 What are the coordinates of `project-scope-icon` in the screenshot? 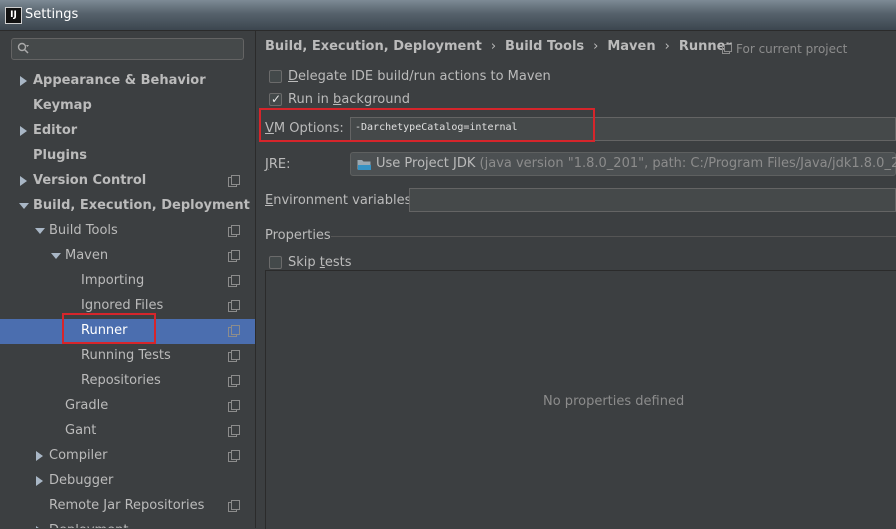 It's located at (727, 49).